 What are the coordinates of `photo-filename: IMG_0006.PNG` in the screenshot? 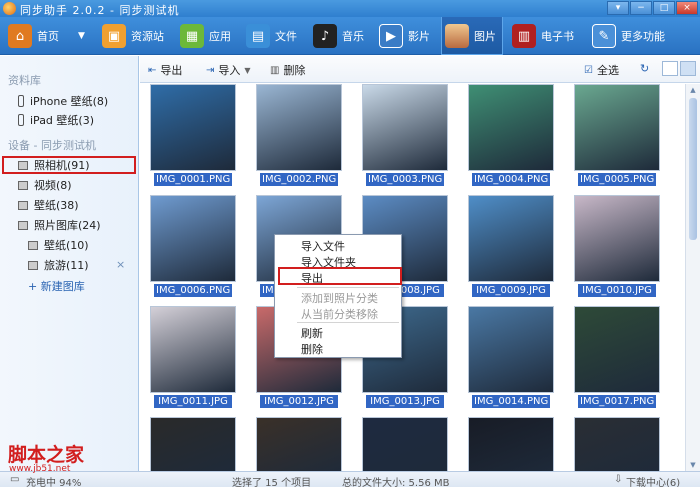 It's located at (193, 290).